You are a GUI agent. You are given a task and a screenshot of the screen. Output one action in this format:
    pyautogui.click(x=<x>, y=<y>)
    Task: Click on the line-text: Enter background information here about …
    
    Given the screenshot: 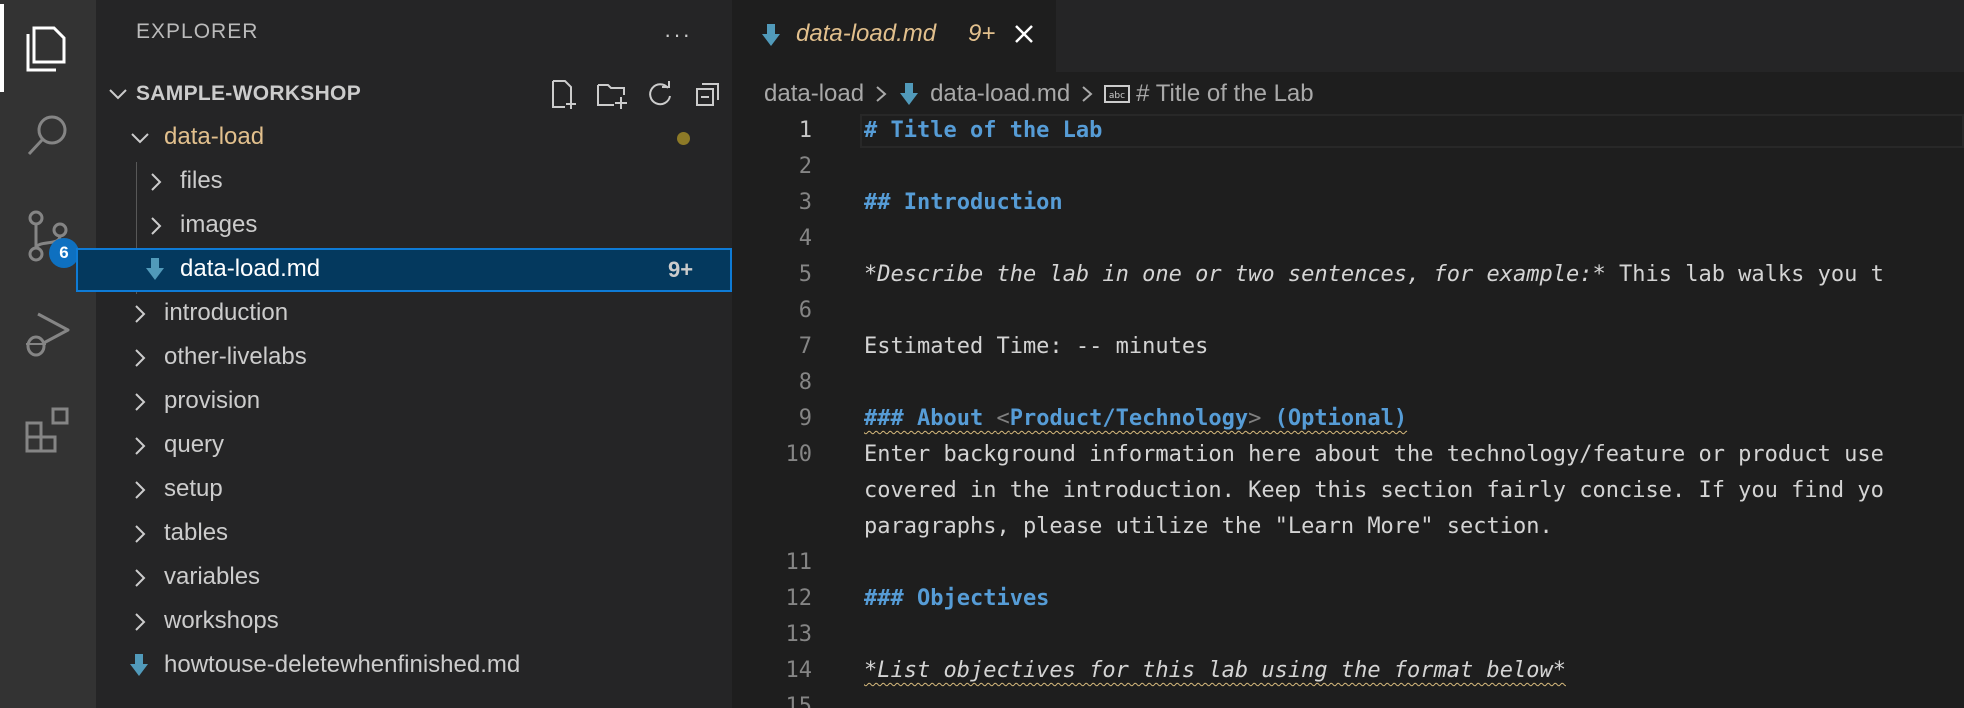 What is the action you would take?
    pyautogui.click(x=1374, y=454)
    